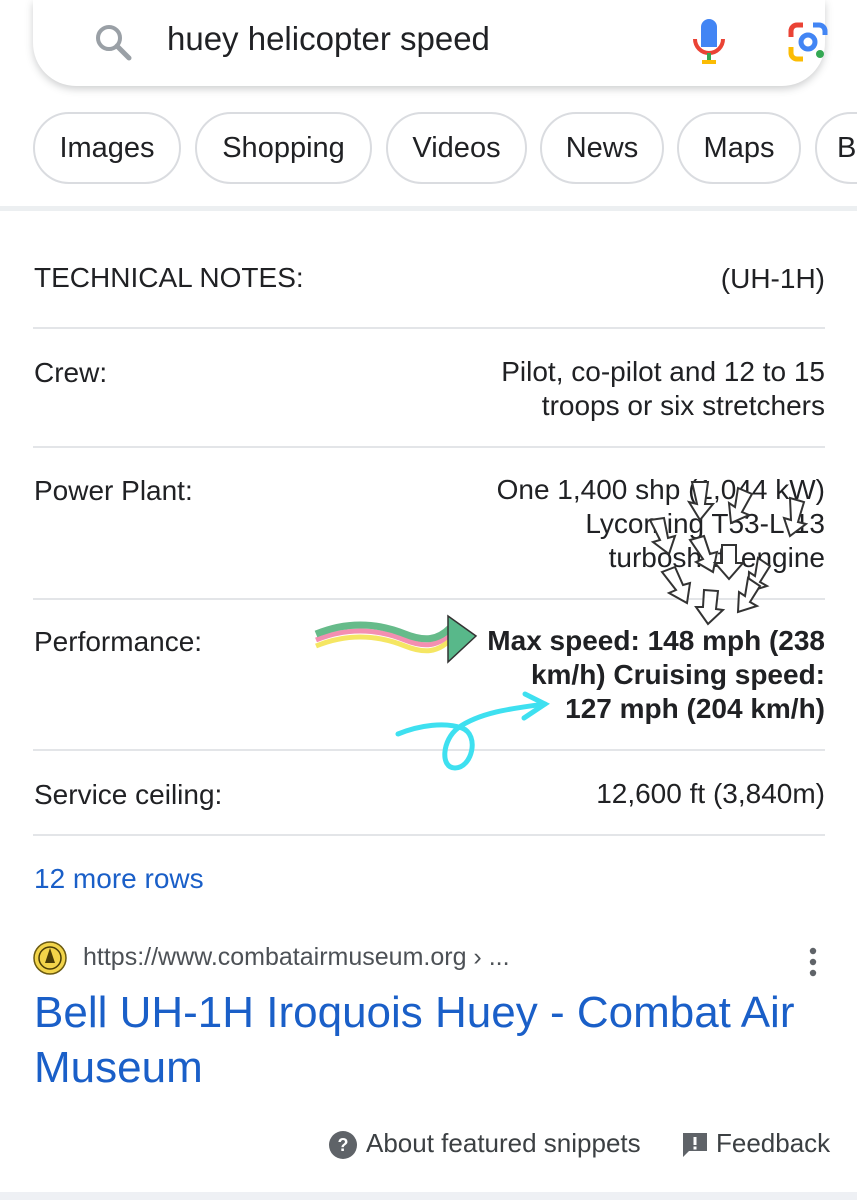 This screenshot has width=857, height=1200. What do you see at coordinates (602, 148) in the screenshot?
I see `chip-news: News` at bounding box center [602, 148].